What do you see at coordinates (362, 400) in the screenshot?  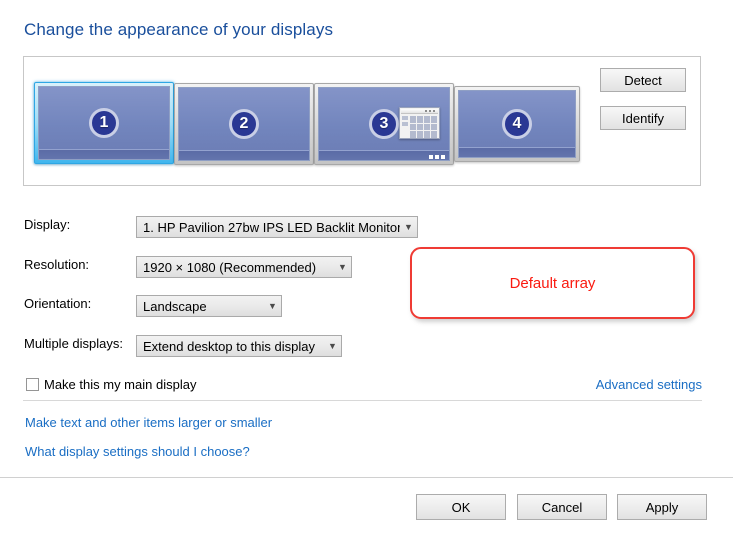 I see `section-divider` at bounding box center [362, 400].